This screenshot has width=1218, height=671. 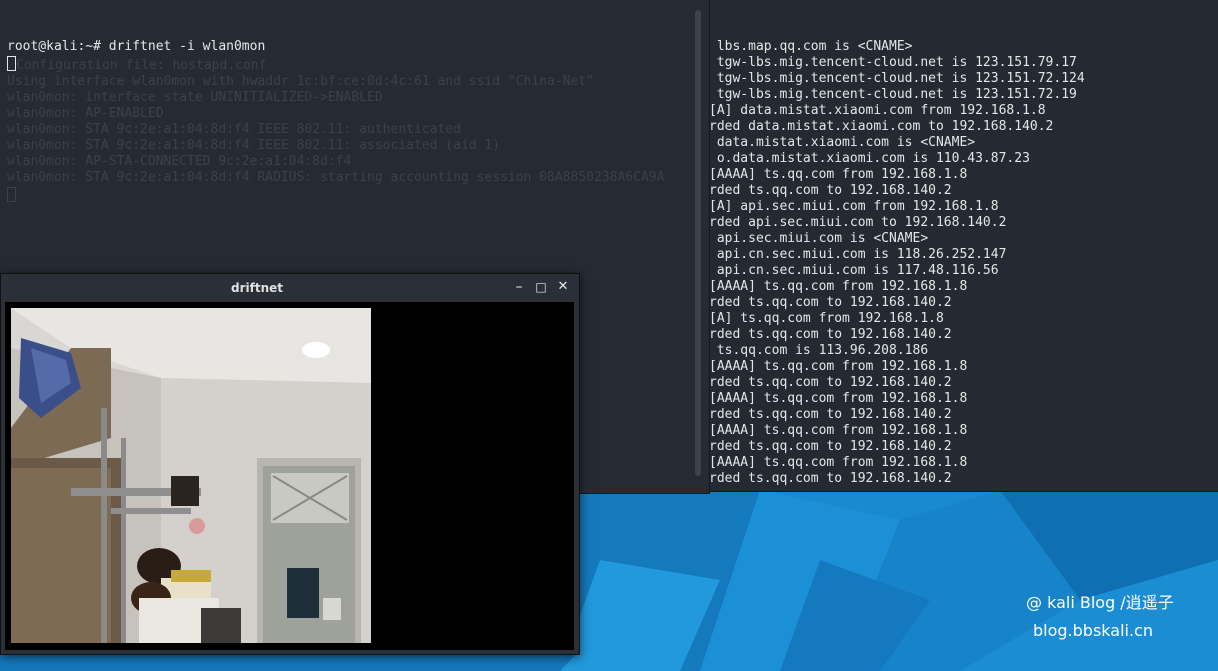 I want to click on captured-photo, so click(x=191, y=475).